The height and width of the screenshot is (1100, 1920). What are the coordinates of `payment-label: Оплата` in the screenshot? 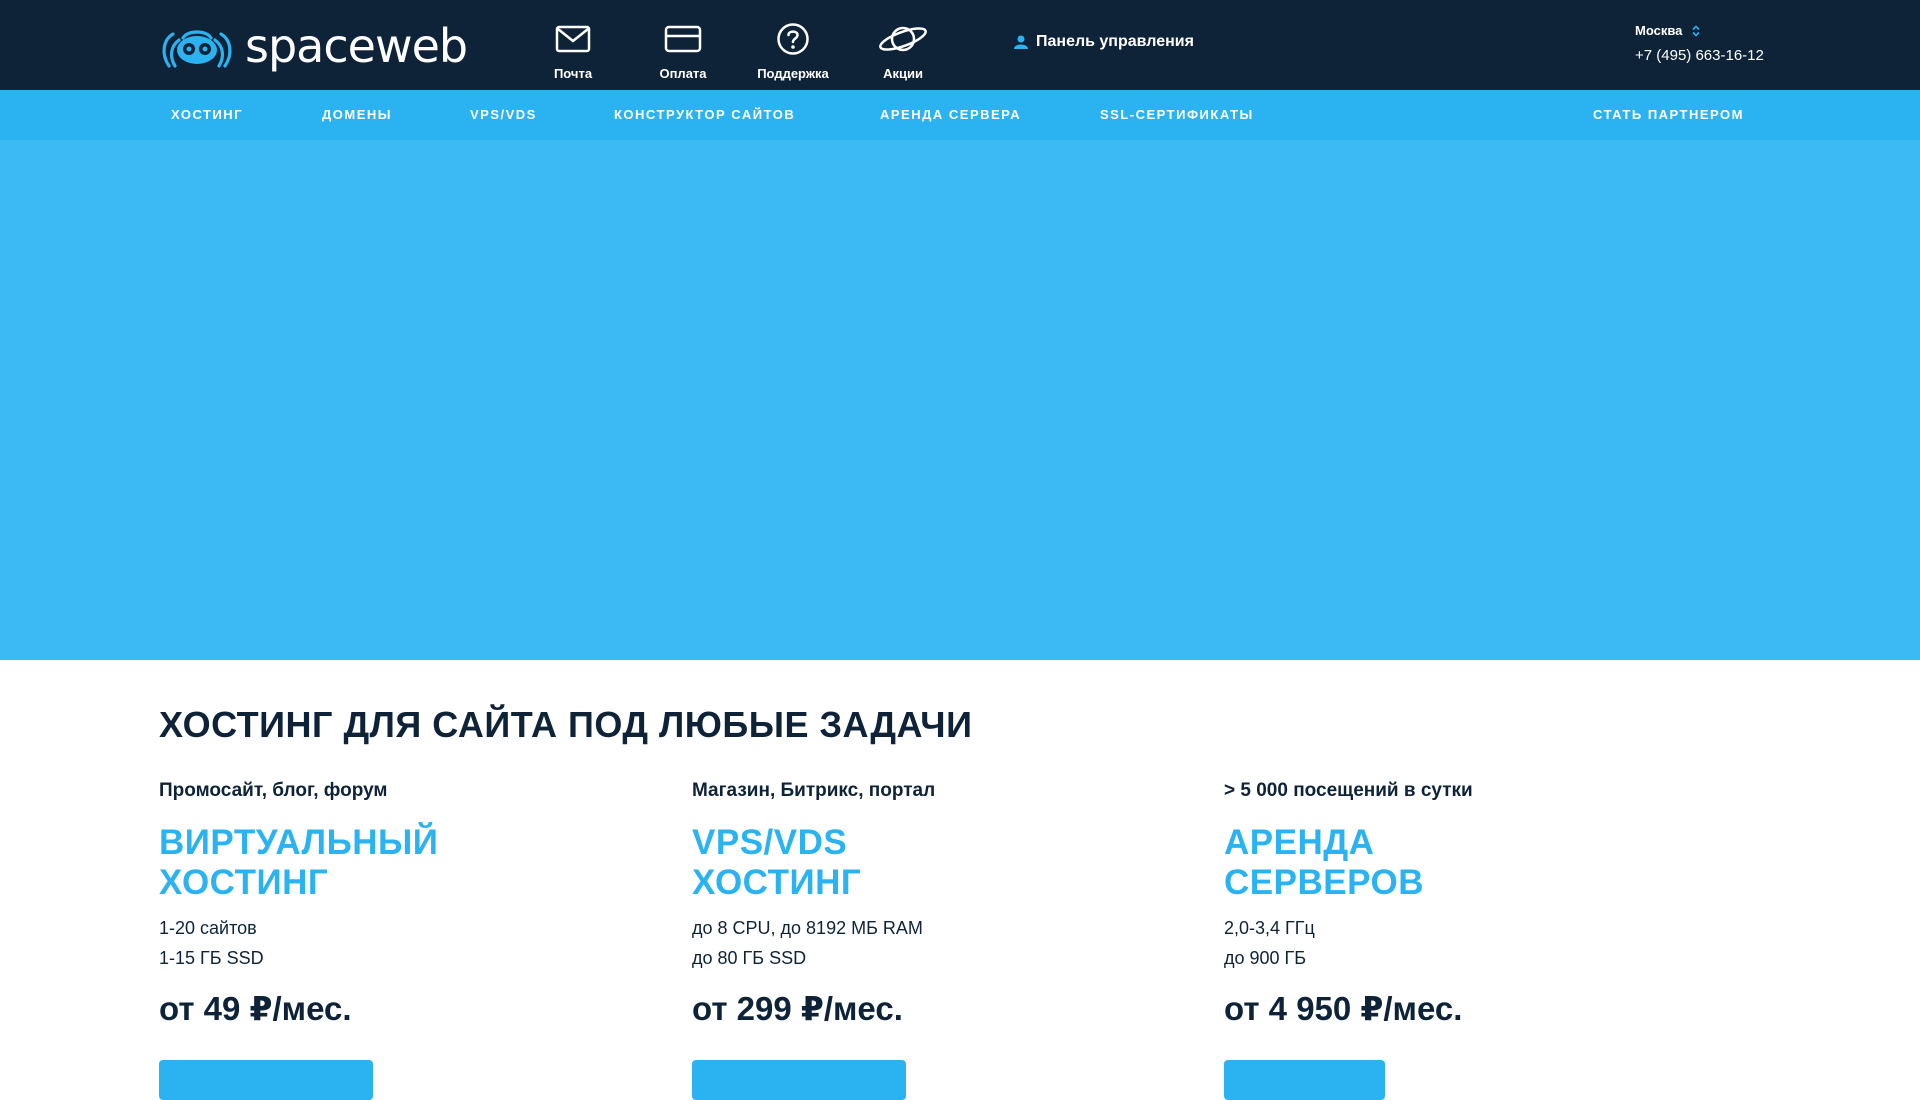 It's located at (683, 73).